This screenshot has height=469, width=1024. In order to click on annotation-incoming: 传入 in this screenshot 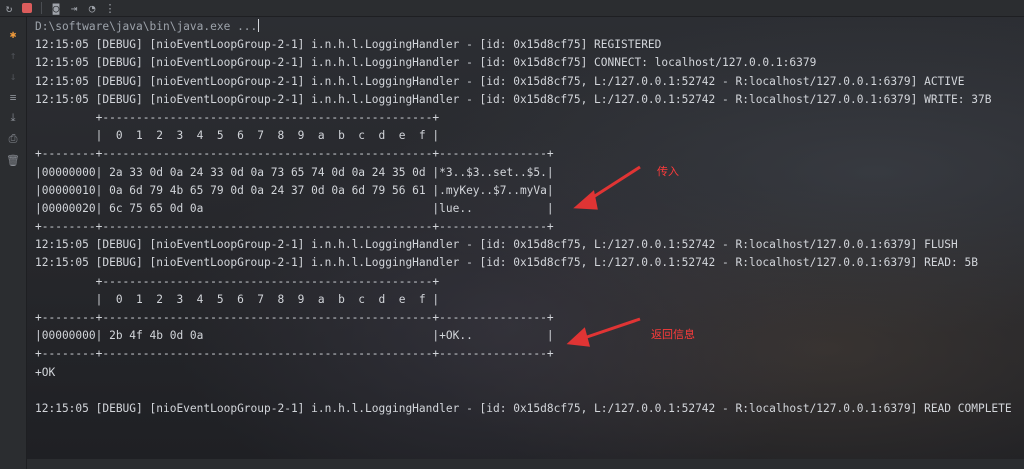, I will do `click(668, 171)`.